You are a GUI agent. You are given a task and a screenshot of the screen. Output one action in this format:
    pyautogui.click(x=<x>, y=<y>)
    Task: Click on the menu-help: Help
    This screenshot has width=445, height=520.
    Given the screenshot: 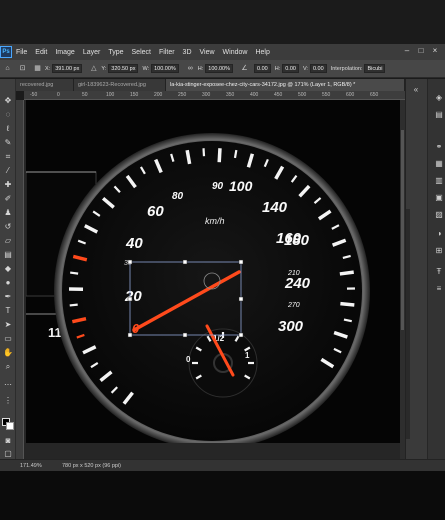 What is the action you would take?
    pyautogui.click(x=262, y=52)
    